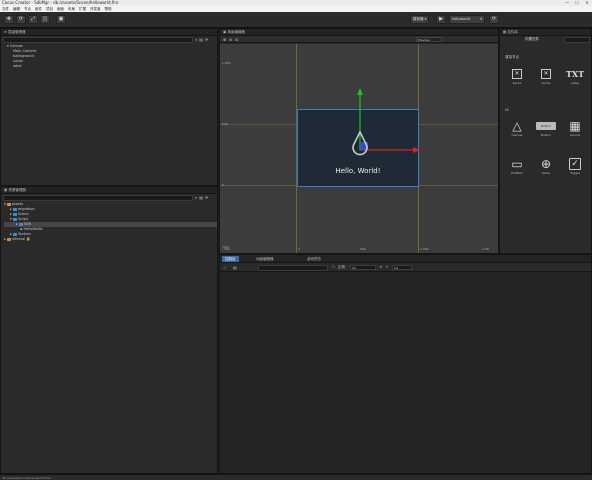  What do you see at coordinates (45, 19) in the screenshot?
I see `rect-tool-button: ◫` at bounding box center [45, 19].